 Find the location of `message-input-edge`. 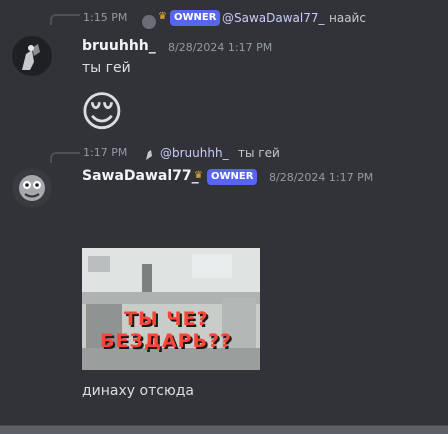

message-input-edge is located at coordinates (224, 429).